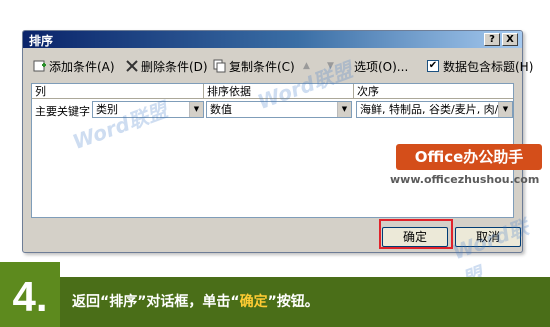 The width and height of the screenshot is (550, 327). Describe the element at coordinates (492, 39) in the screenshot. I see `help-button: ?` at that location.